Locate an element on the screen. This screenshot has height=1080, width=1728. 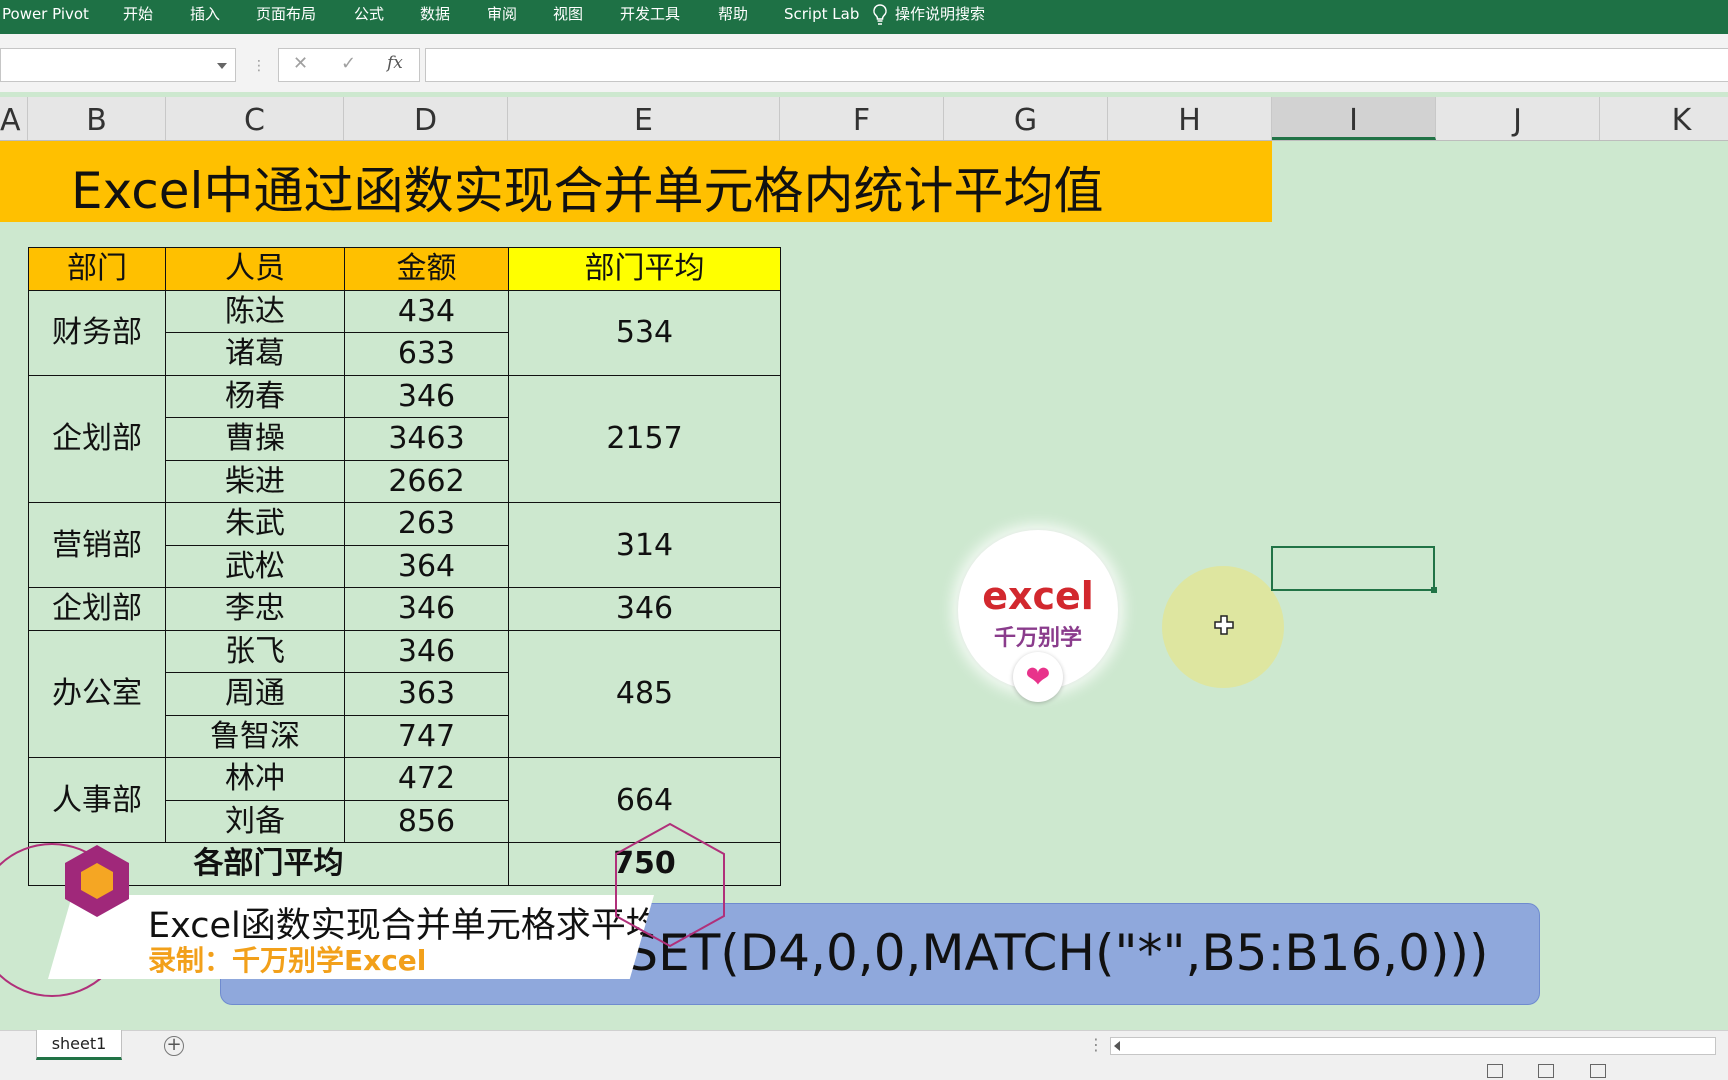
channel-logo: excel 千万别学 ❤ is located at coordinates (1038, 616).